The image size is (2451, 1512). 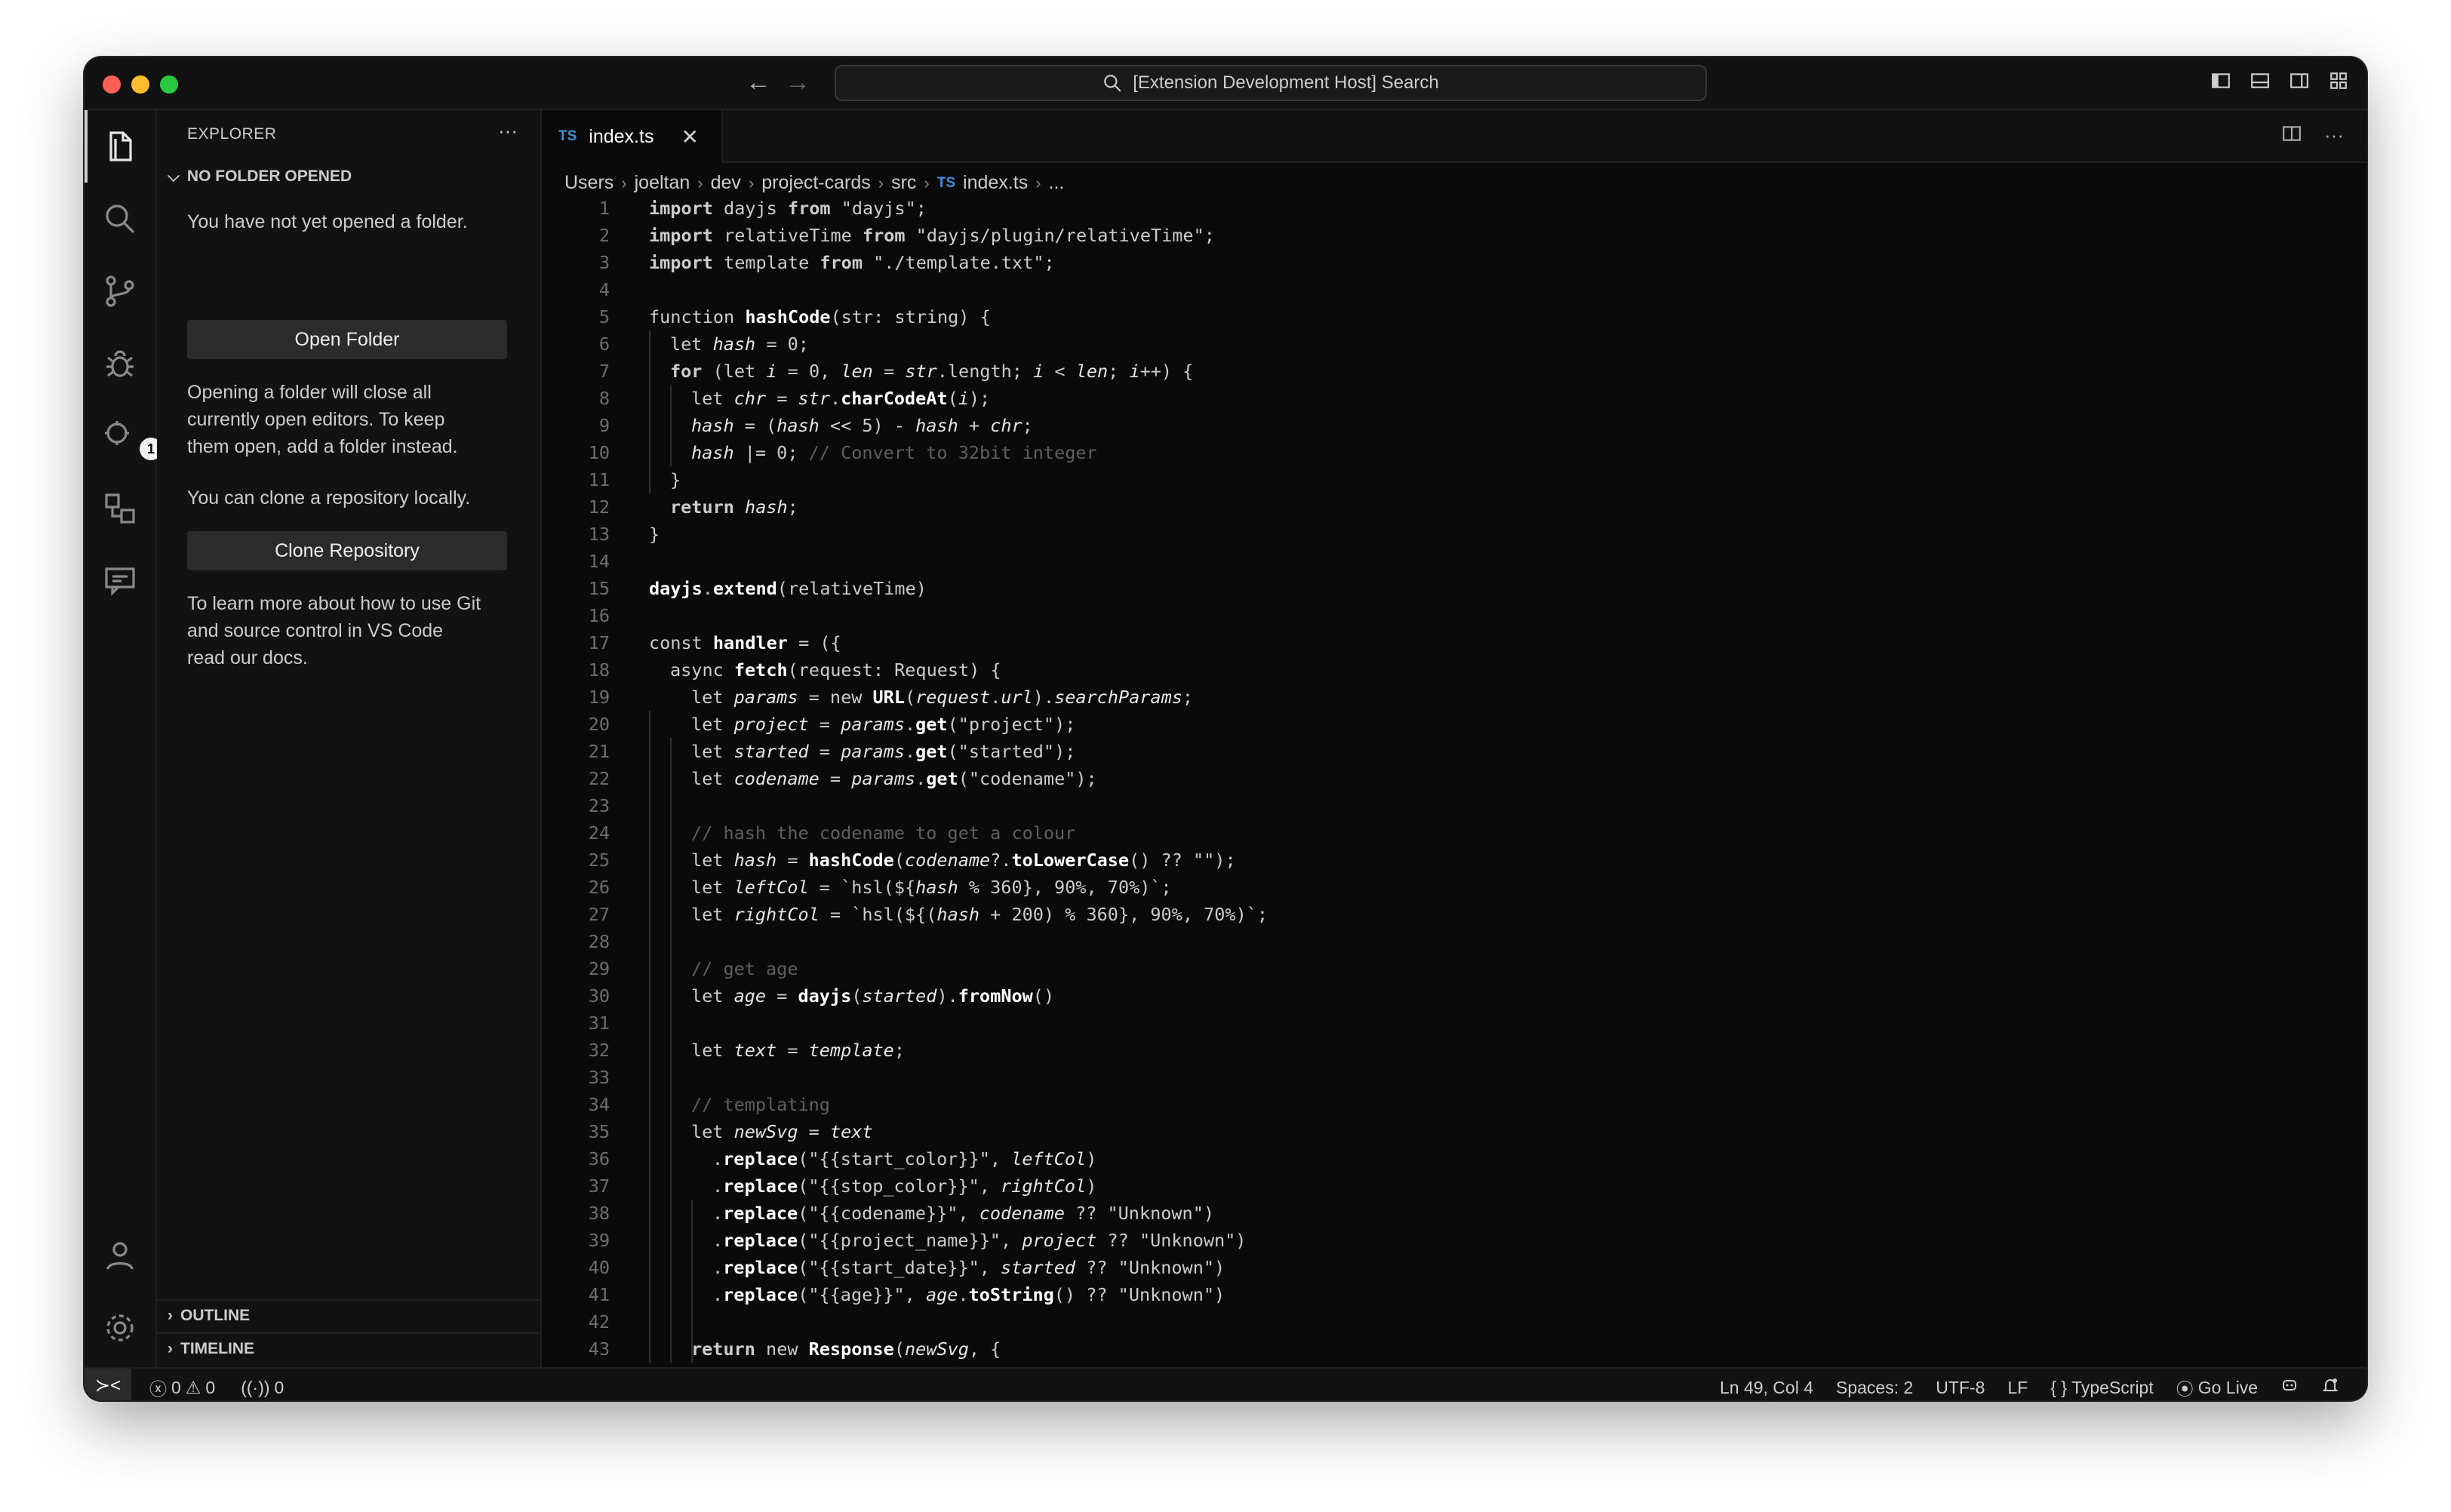 What do you see at coordinates (826, 262) in the screenshot?
I see `code-line: 3 import template from "./template.txt";` at bounding box center [826, 262].